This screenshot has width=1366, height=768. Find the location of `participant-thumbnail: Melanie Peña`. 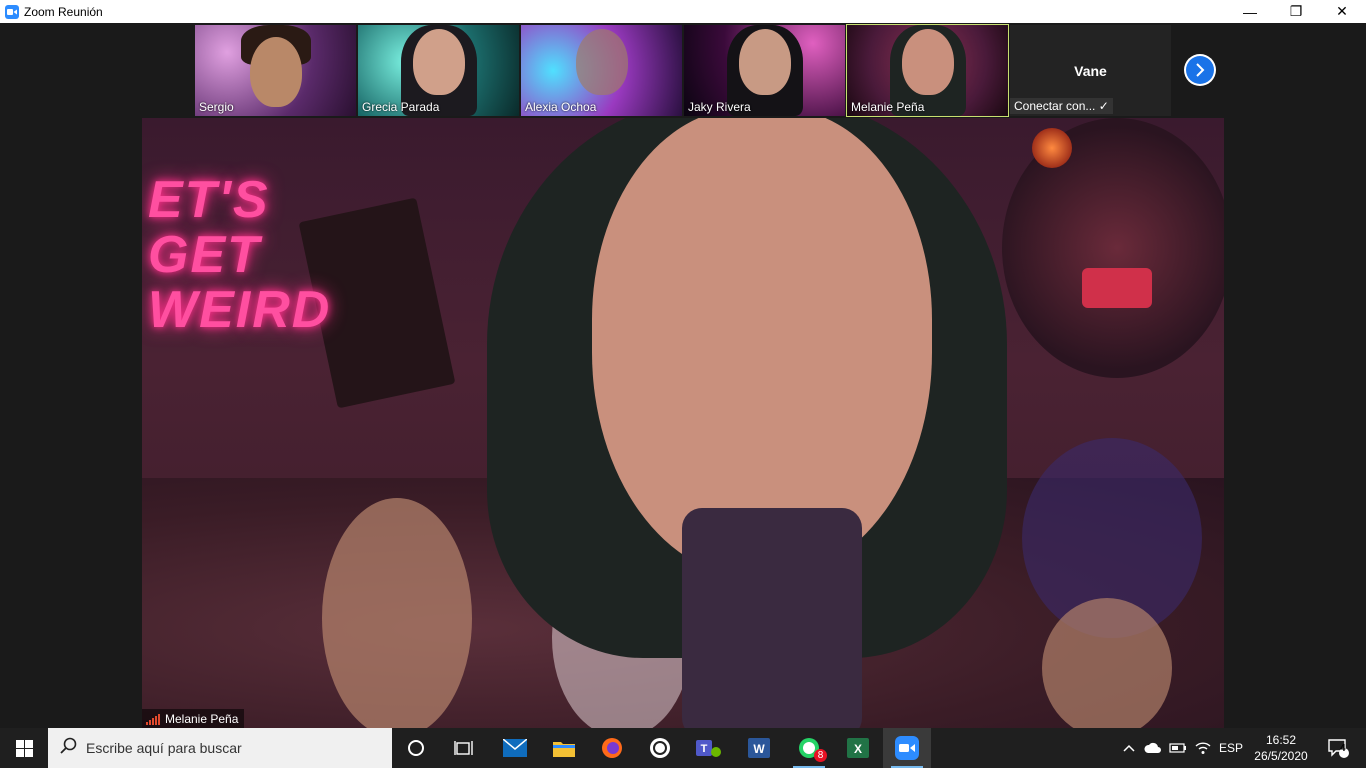

participant-thumbnail: Melanie Peña is located at coordinates (927, 70).